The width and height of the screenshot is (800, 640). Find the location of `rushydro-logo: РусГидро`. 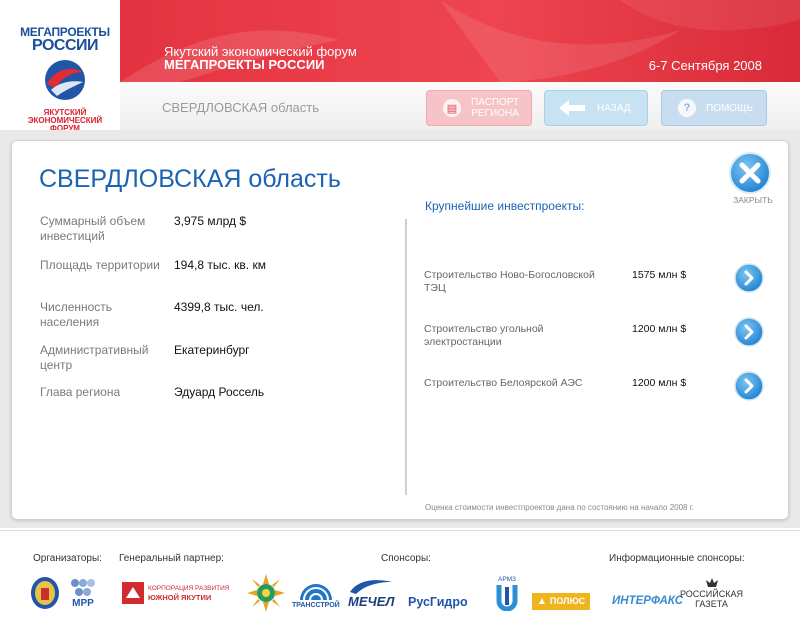

rushydro-logo: РусГидро is located at coordinates (438, 602).